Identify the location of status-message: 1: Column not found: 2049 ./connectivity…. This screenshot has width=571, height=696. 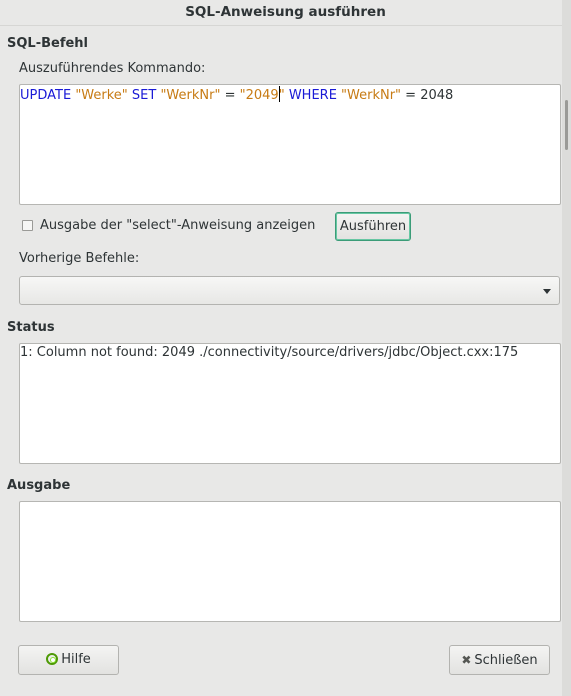
(269, 352).